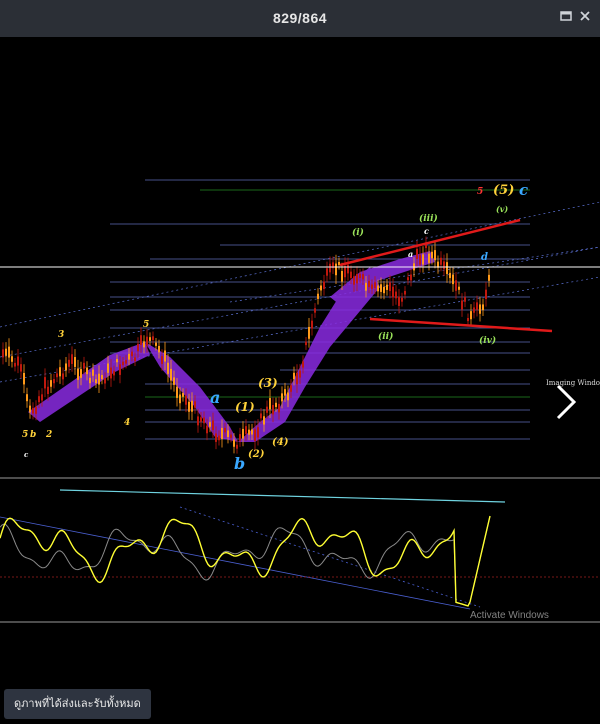  Describe the element at coordinates (215, 397) in the screenshot. I see `wave-label: a` at that location.